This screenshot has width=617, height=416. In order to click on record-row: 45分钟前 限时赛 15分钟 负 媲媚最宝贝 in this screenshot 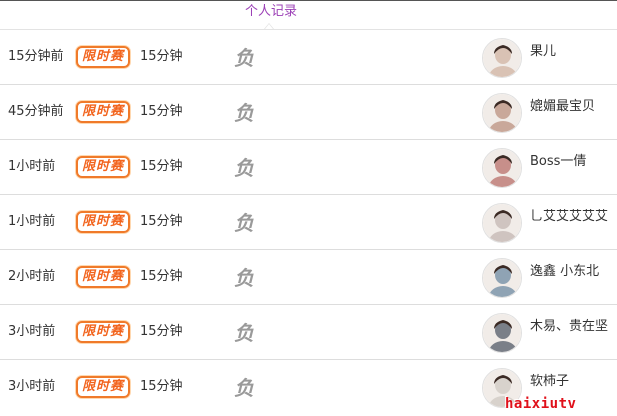, I will do `click(308, 112)`.